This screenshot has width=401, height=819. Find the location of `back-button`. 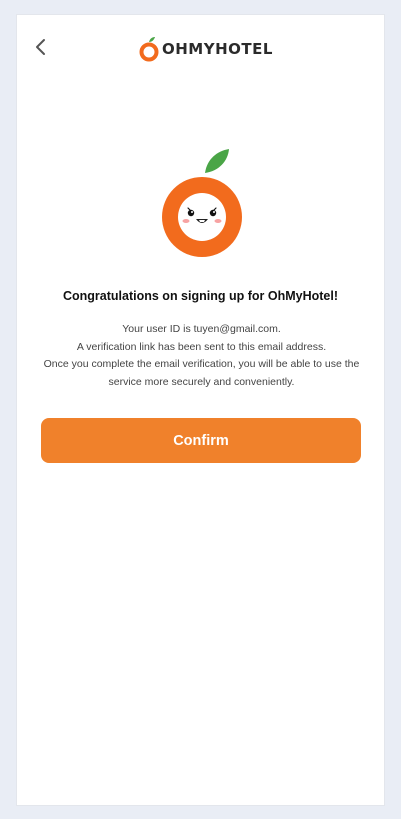

back-button is located at coordinates (41, 47).